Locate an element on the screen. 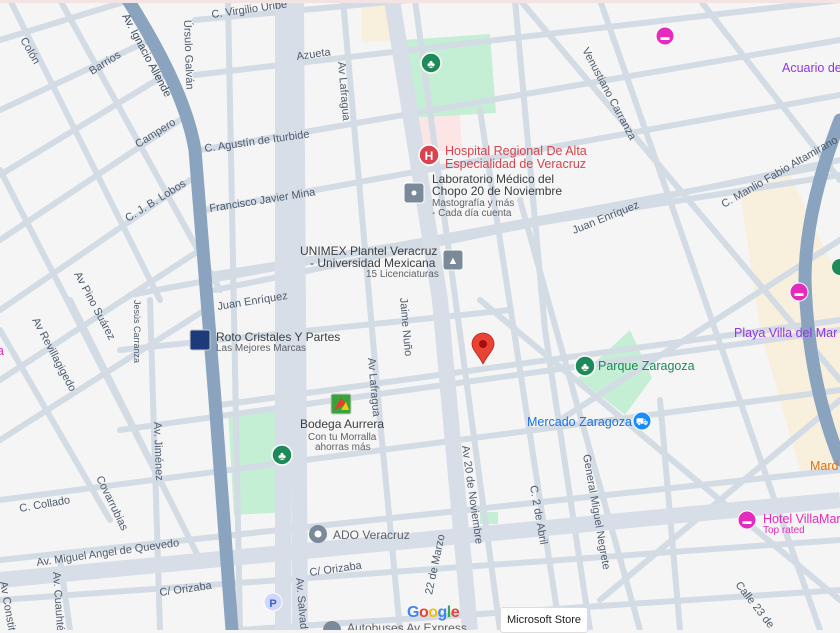 Image resolution: width=840 pixels, height=633 pixels. place-sub-bodega-2: ahorras más is located at coordinates (343, 447).